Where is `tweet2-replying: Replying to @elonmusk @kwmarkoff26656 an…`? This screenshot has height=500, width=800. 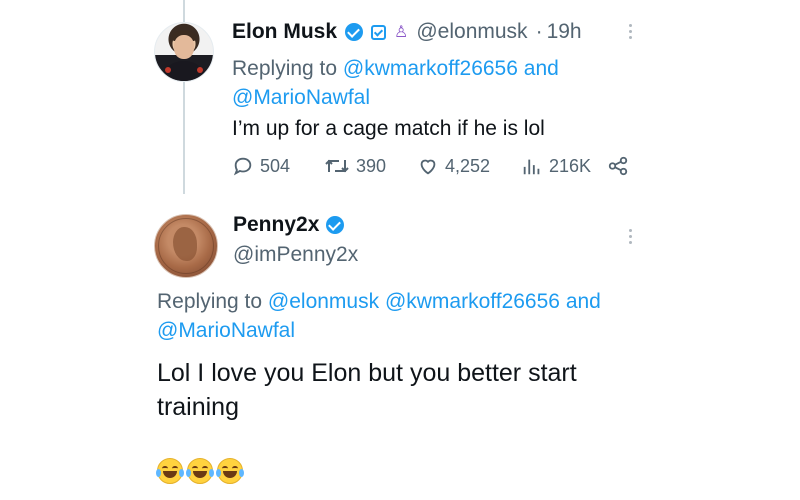
tweet2-replying: Replying to @elonmusk @kwmarkoff26656 an… is located at coordinates (417, 316).